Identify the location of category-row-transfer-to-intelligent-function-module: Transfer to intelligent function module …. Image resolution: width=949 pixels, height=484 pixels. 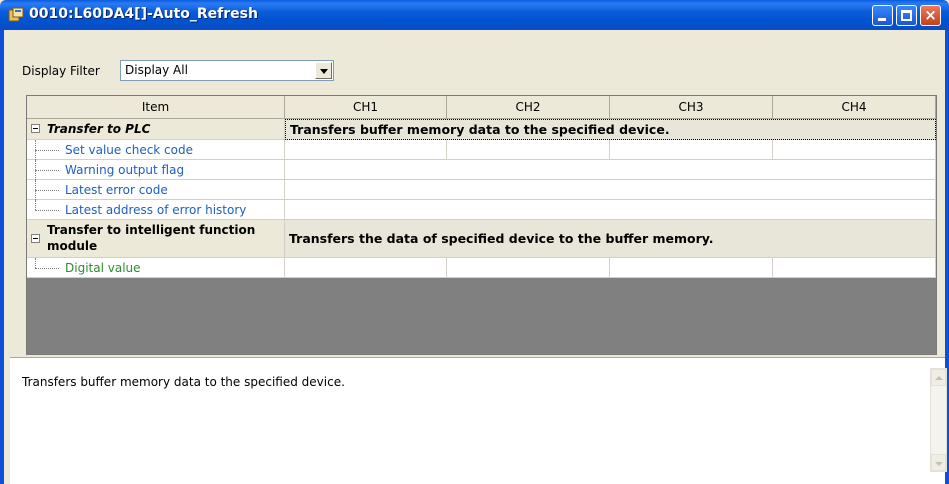
(481, 239).